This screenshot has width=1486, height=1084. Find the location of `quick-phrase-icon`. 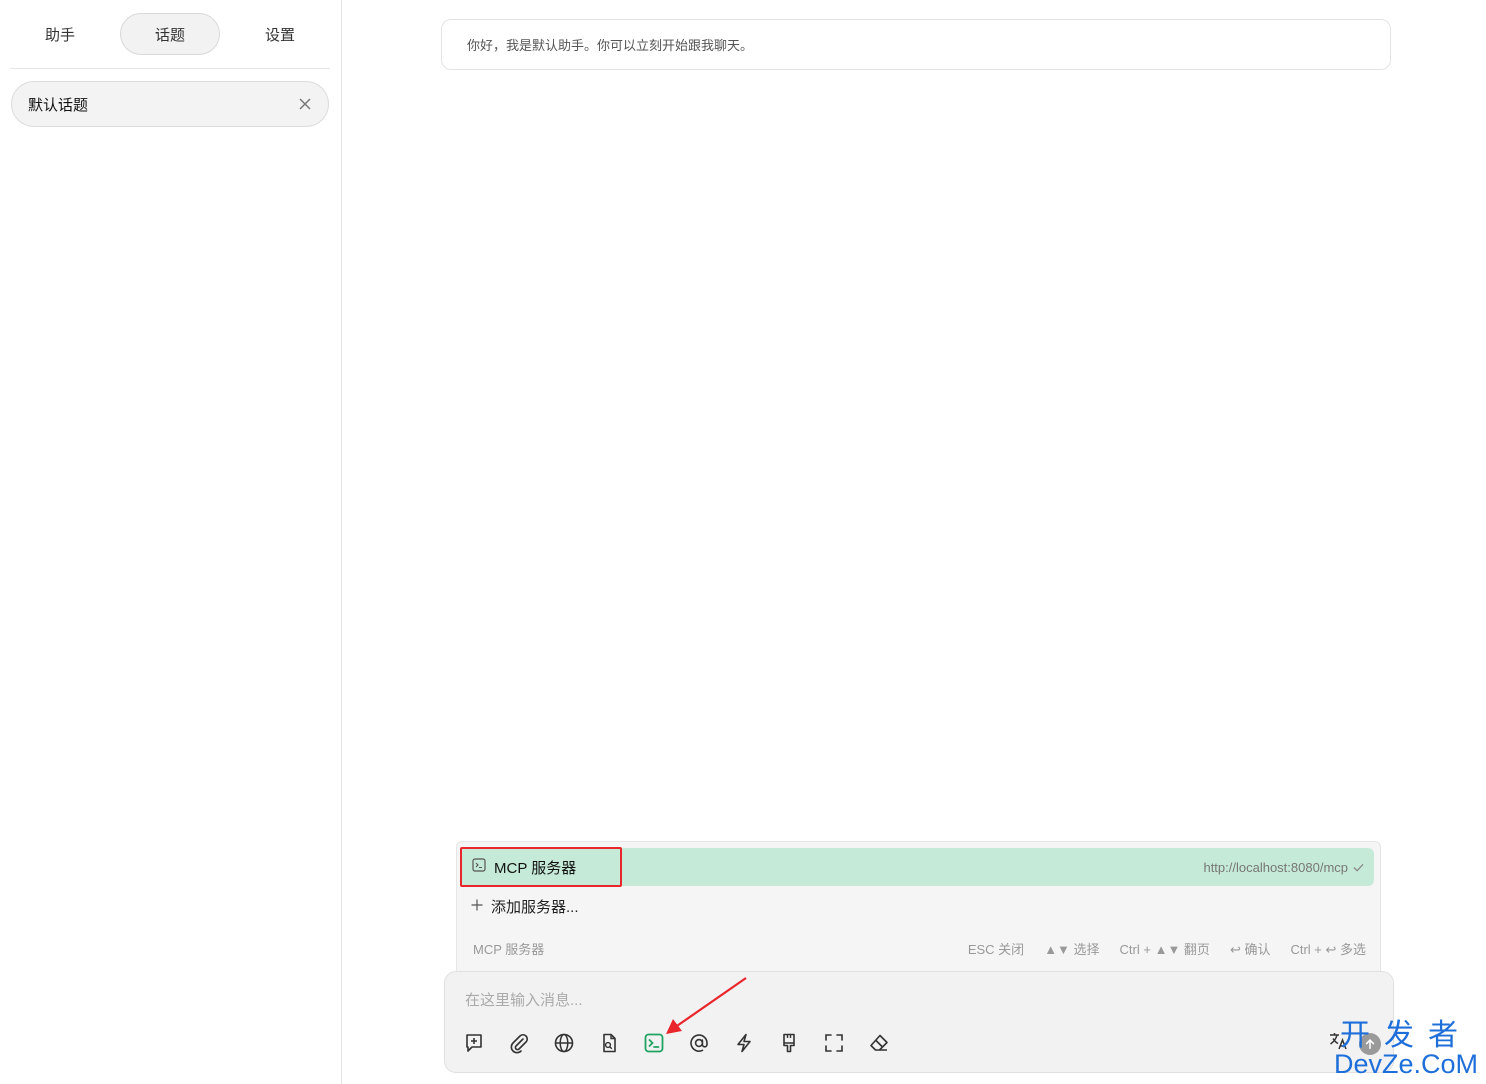

quick-phrase-icon is located at coordinates (744, 1043).